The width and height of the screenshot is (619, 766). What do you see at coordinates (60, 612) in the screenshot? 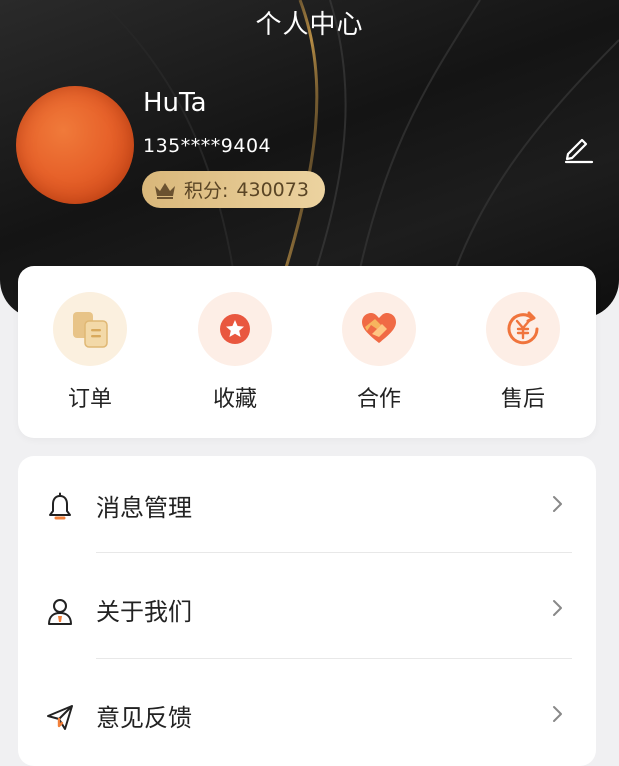
I see `person-icon` at bounding box center [60, 612].